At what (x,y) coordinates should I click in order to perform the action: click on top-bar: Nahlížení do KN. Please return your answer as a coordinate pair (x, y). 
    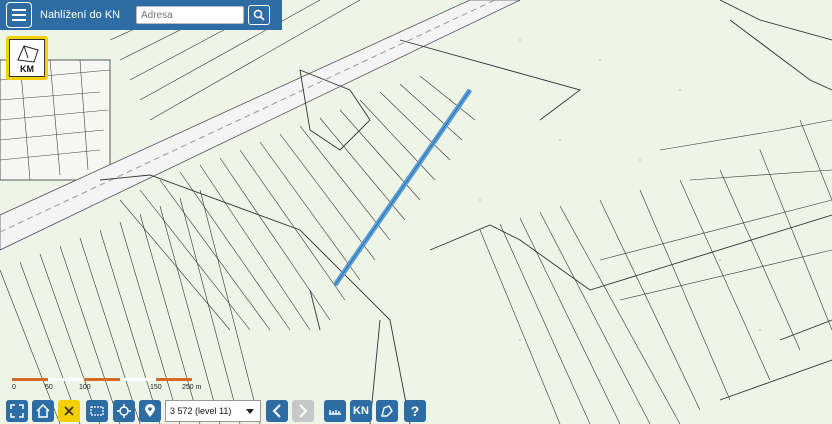
    Looking at the image, I should click on (141, 15).